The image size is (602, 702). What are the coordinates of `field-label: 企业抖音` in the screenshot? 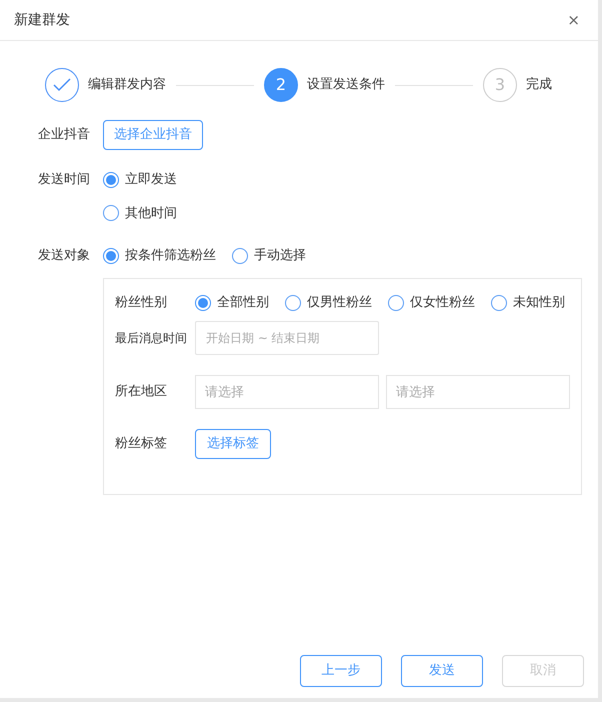 It's located at (64, 135).